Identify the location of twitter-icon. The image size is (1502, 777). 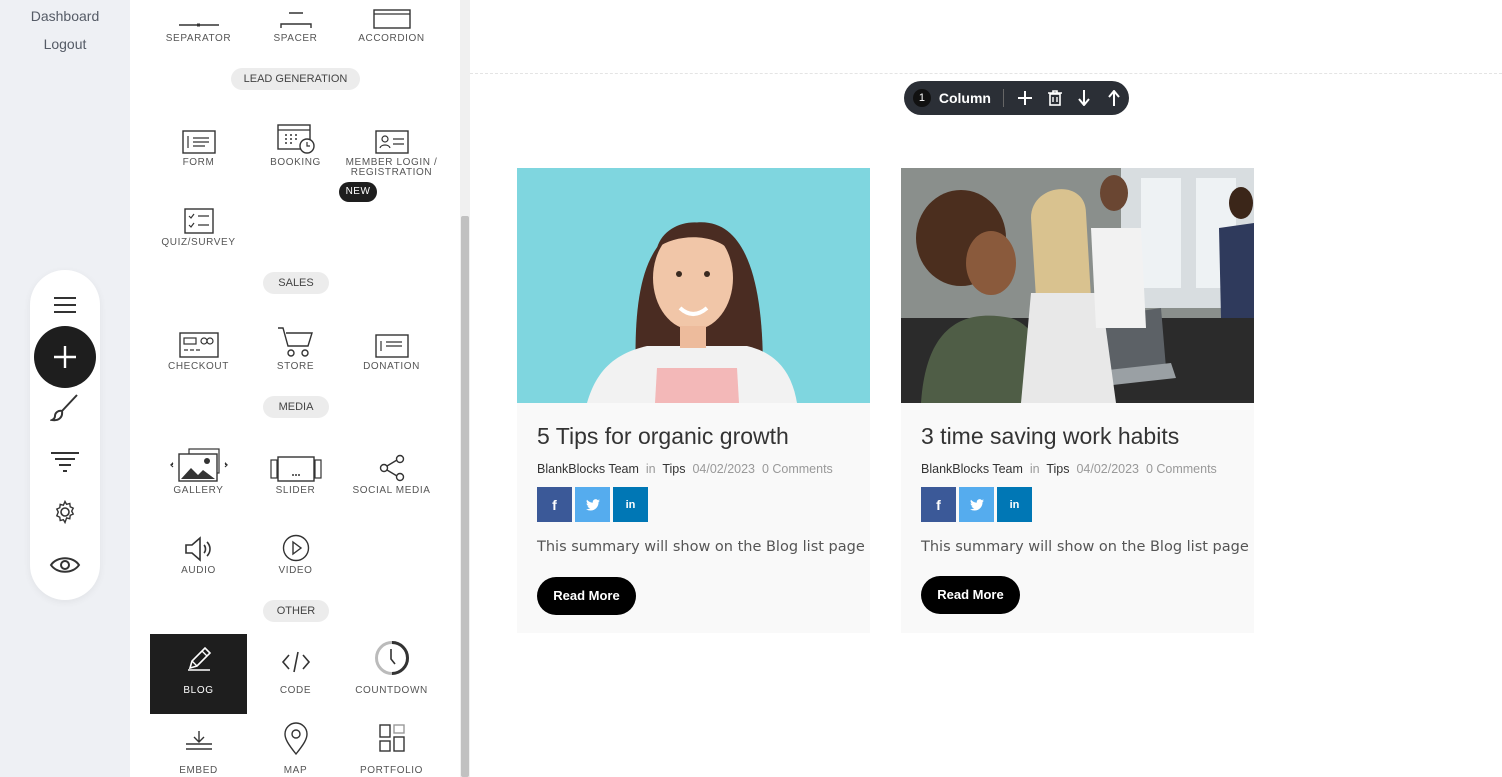
(592, 504).